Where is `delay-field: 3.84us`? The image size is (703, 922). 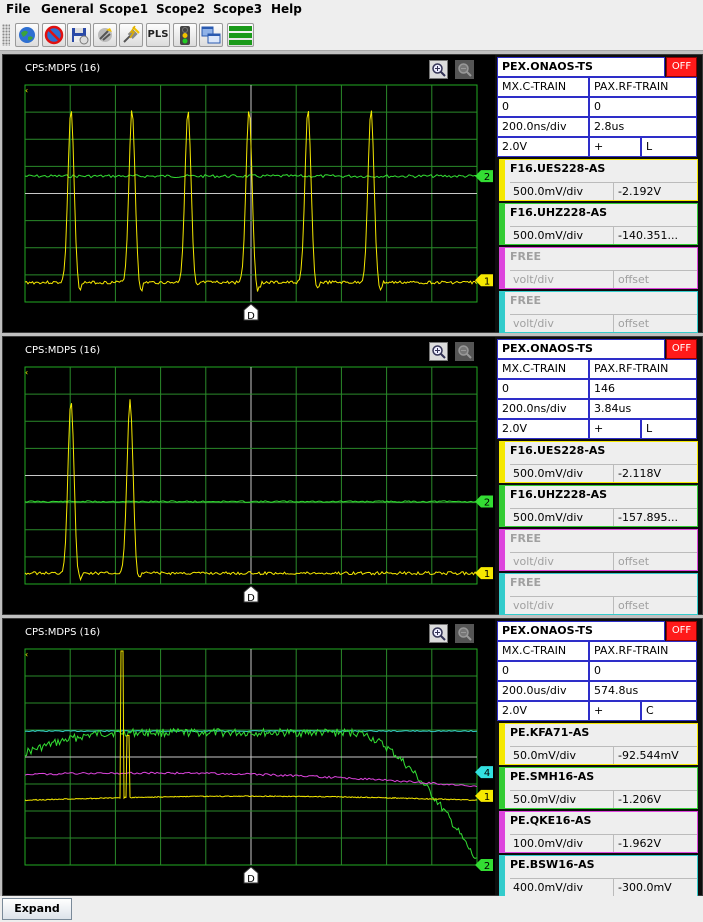 delay-field: 3.84us is located at coordinates (643, 409).